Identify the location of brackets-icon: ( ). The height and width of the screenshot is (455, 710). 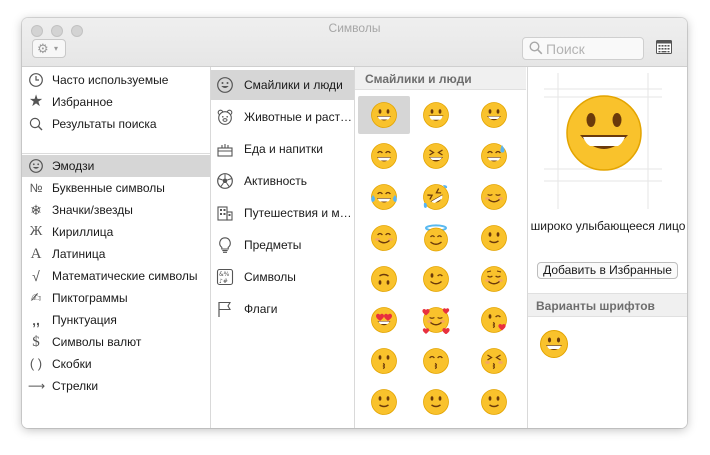
(36, 363).